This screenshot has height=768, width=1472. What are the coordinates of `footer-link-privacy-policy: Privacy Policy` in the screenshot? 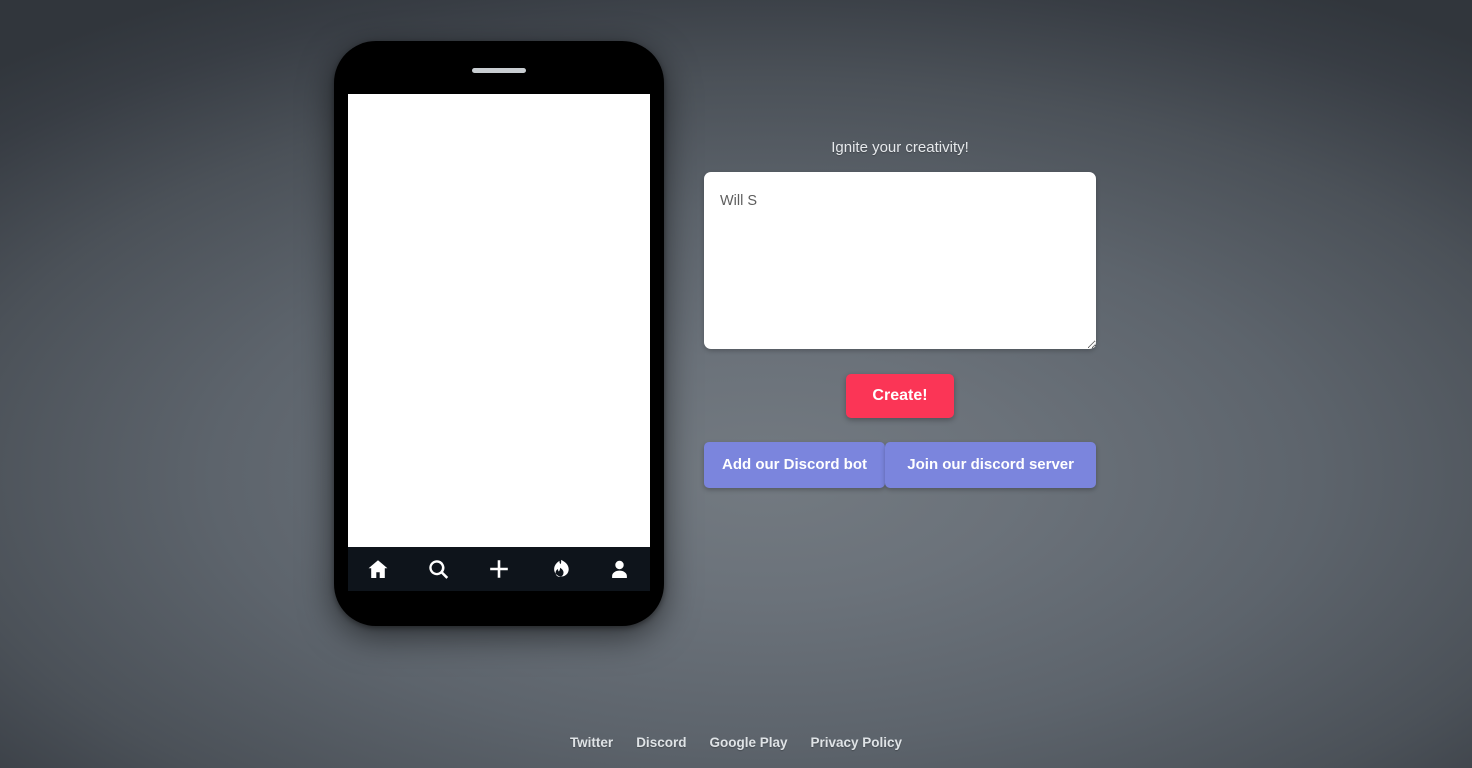 It's located at (856, 743).